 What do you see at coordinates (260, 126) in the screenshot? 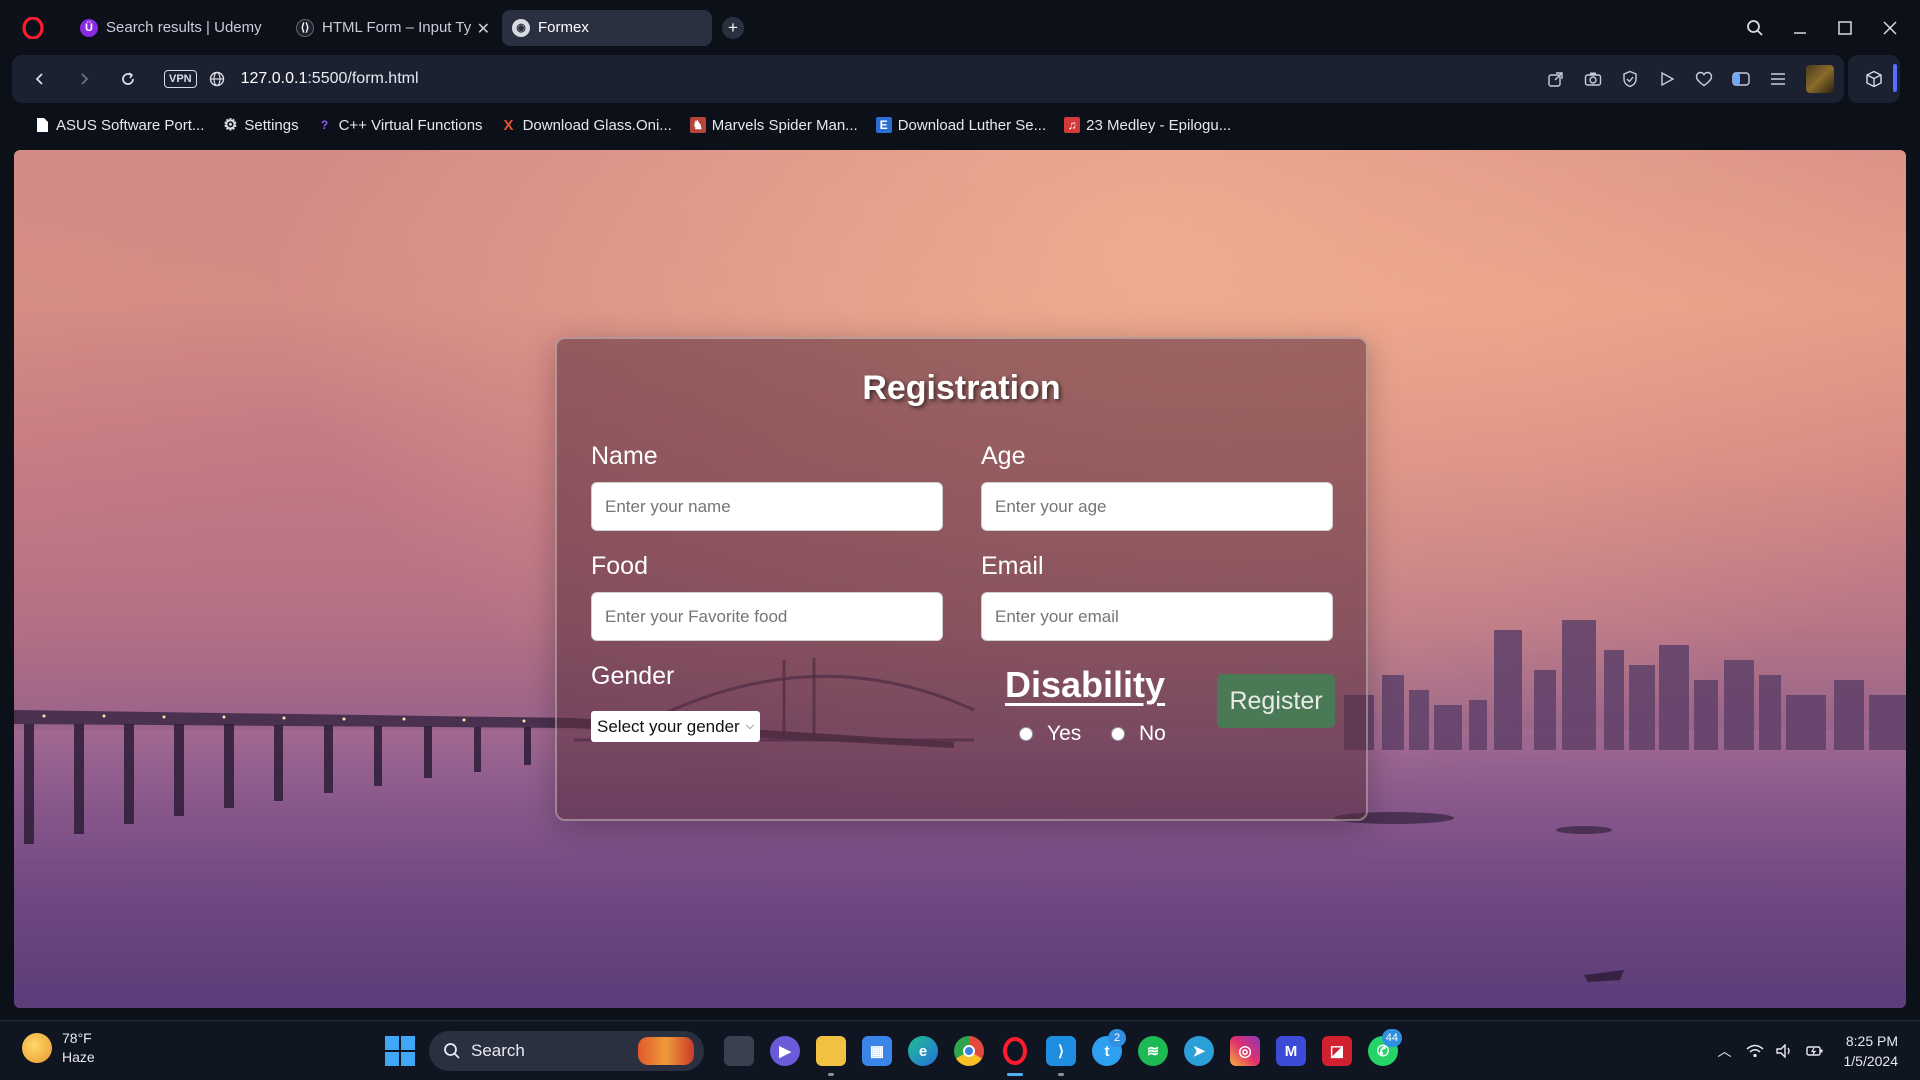
I see `bookmark-settings: ⚙ Settings` at bounding box center [260, 126].